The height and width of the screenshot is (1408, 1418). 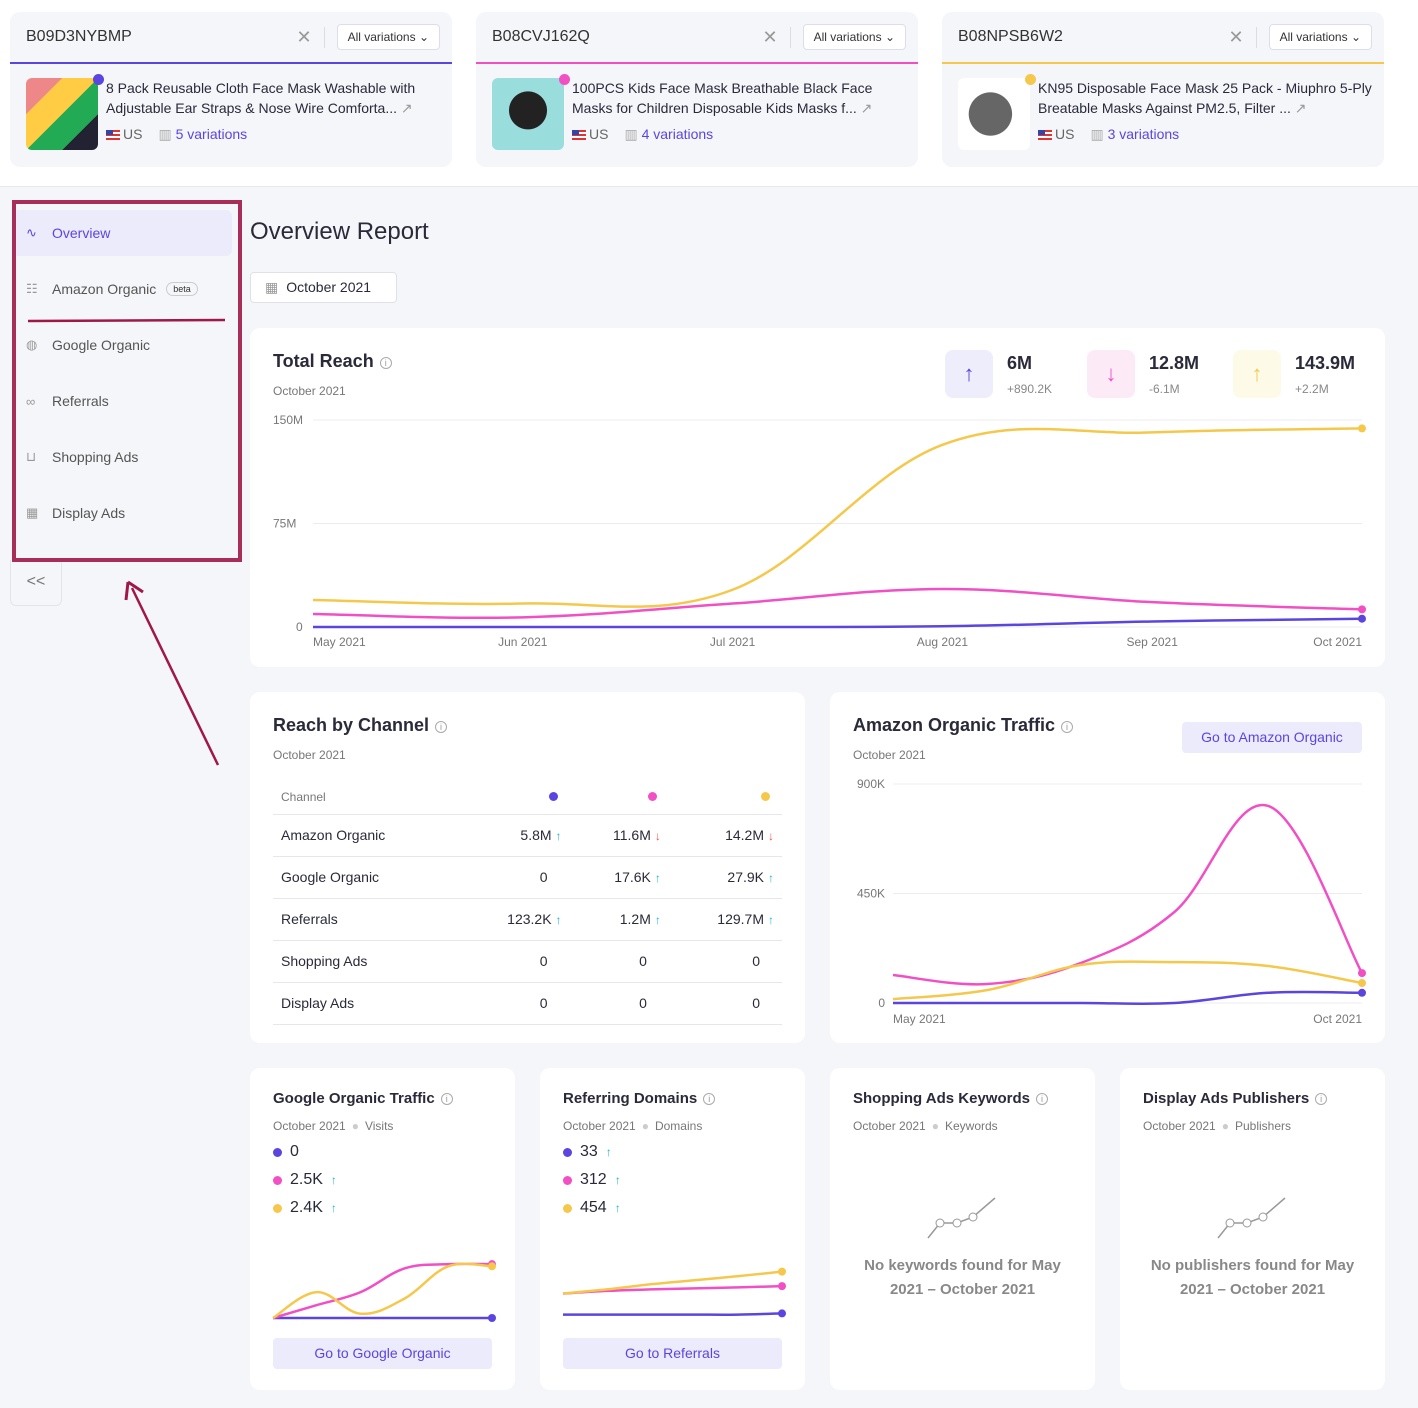 I want to click on calendar-icon: ▦, so click(x=272, y=287).